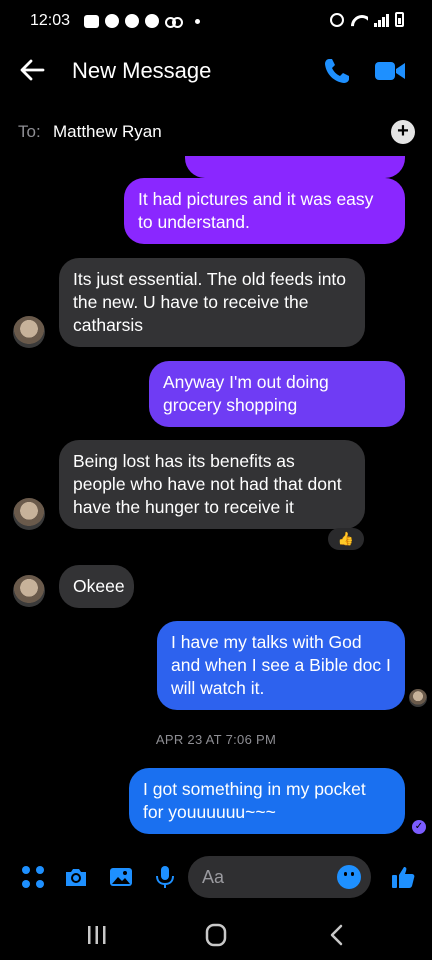  What do you see at coordinates (33, 877) in the screenshot?
I see `more-apps-icon` at bounding box center [33, 877].